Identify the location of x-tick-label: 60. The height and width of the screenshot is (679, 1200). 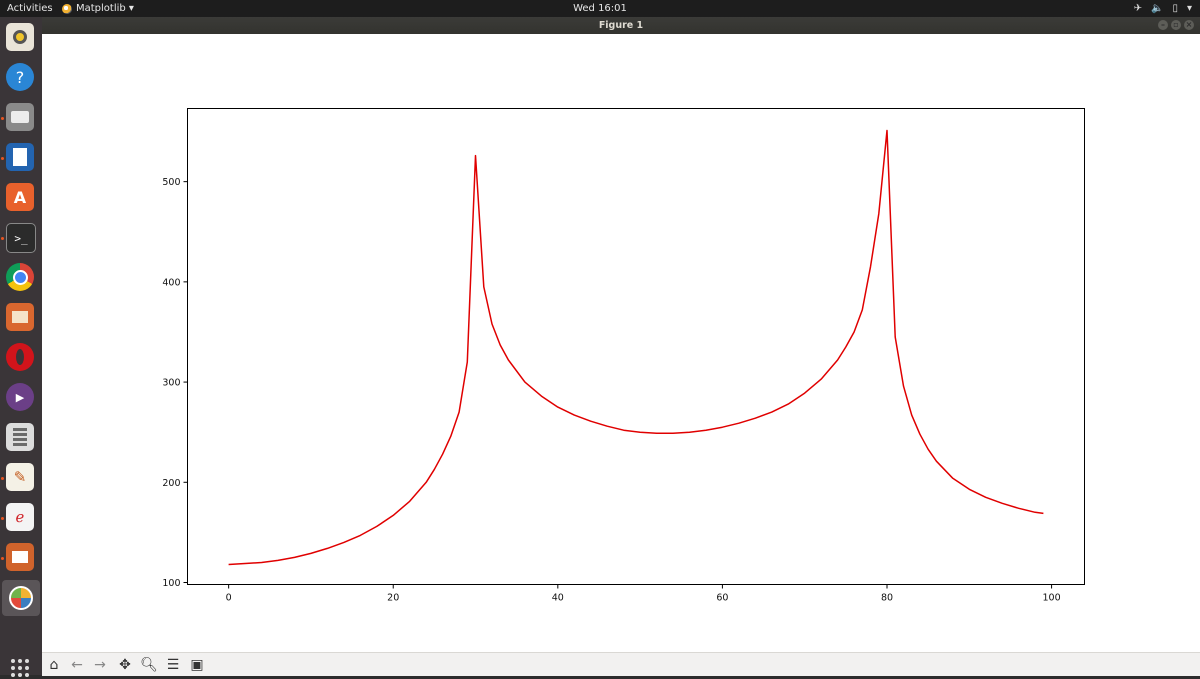
(722, 598).